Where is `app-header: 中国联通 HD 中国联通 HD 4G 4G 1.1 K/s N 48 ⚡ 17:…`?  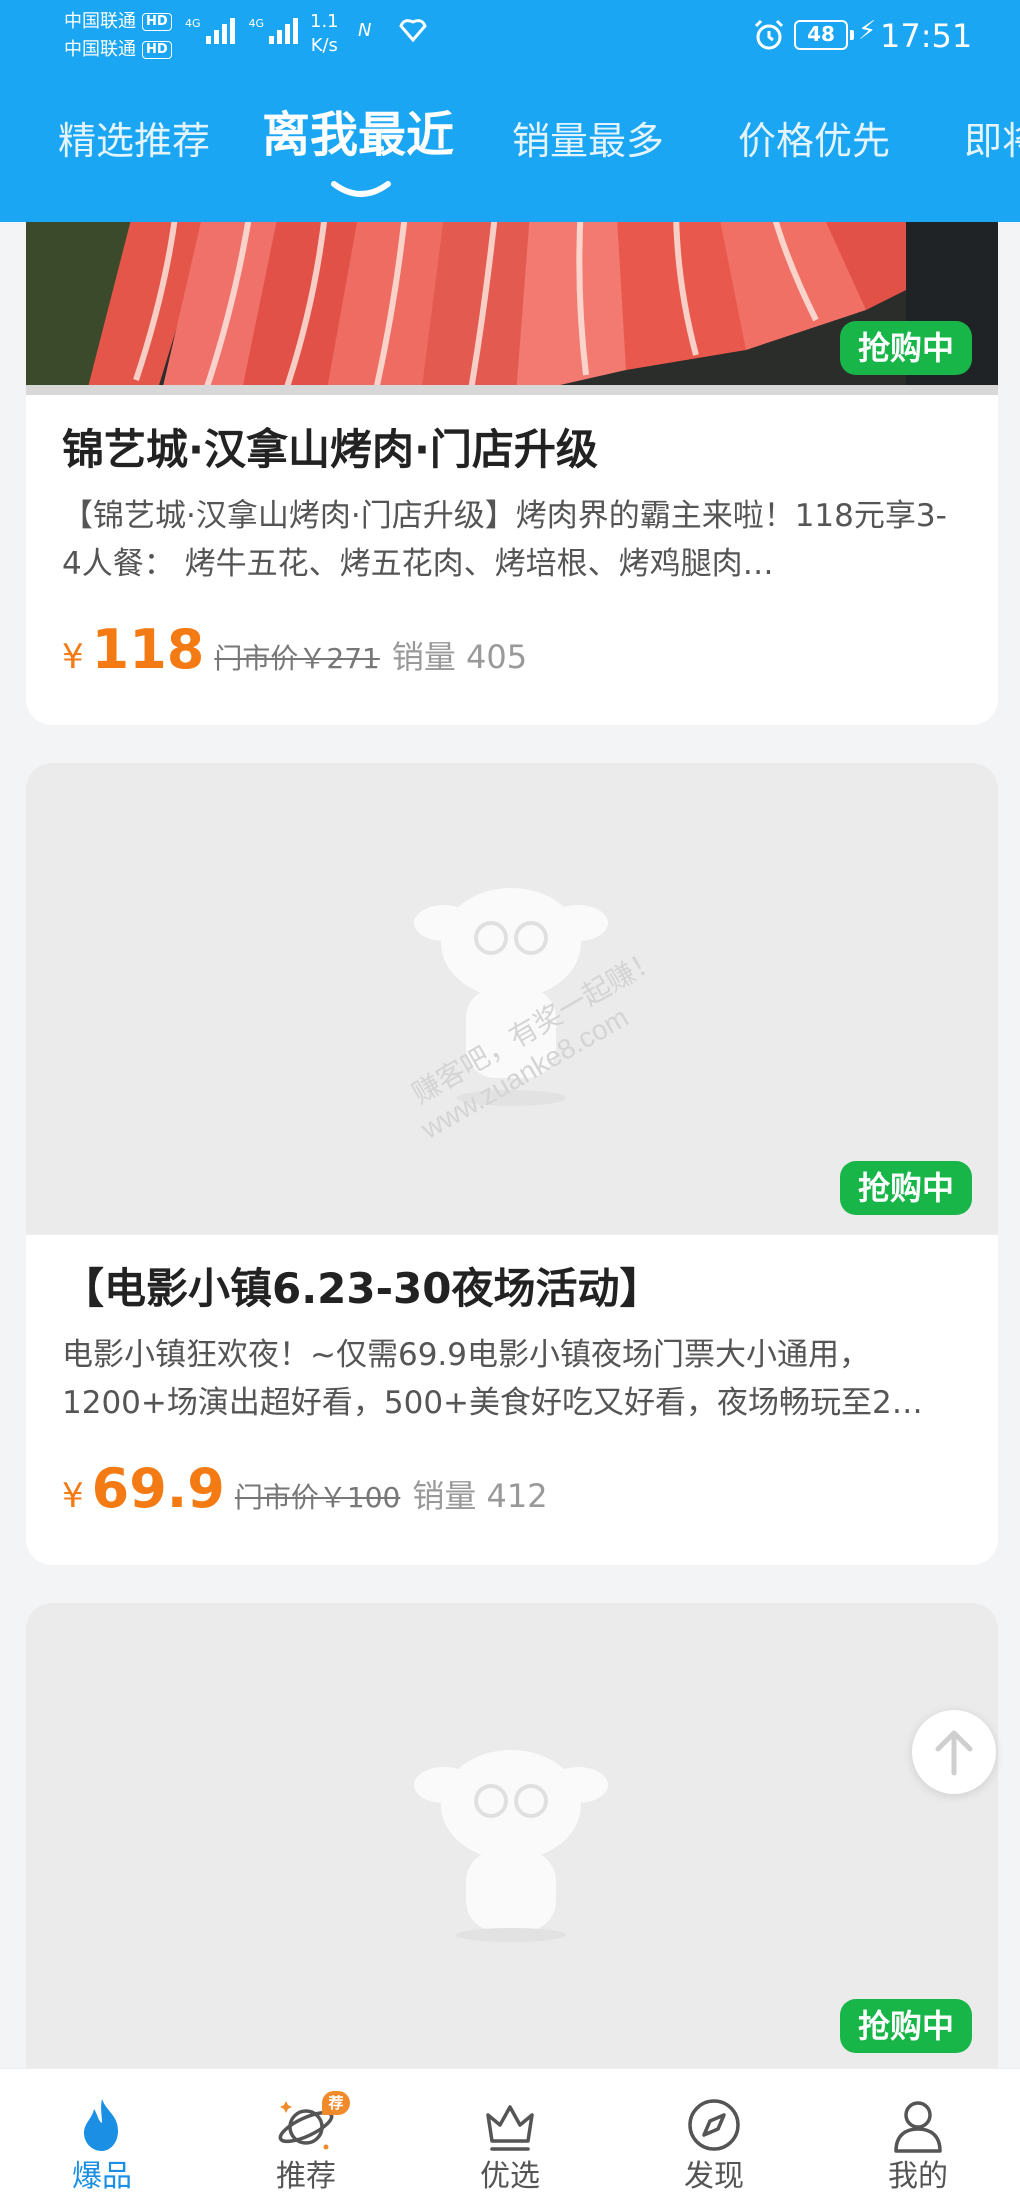
app-header: 中国联通 HD 中国联通 HD 4G 4G 1.1 K/s N 48 ⚡ 17:… is located at coordinates (510, 111).